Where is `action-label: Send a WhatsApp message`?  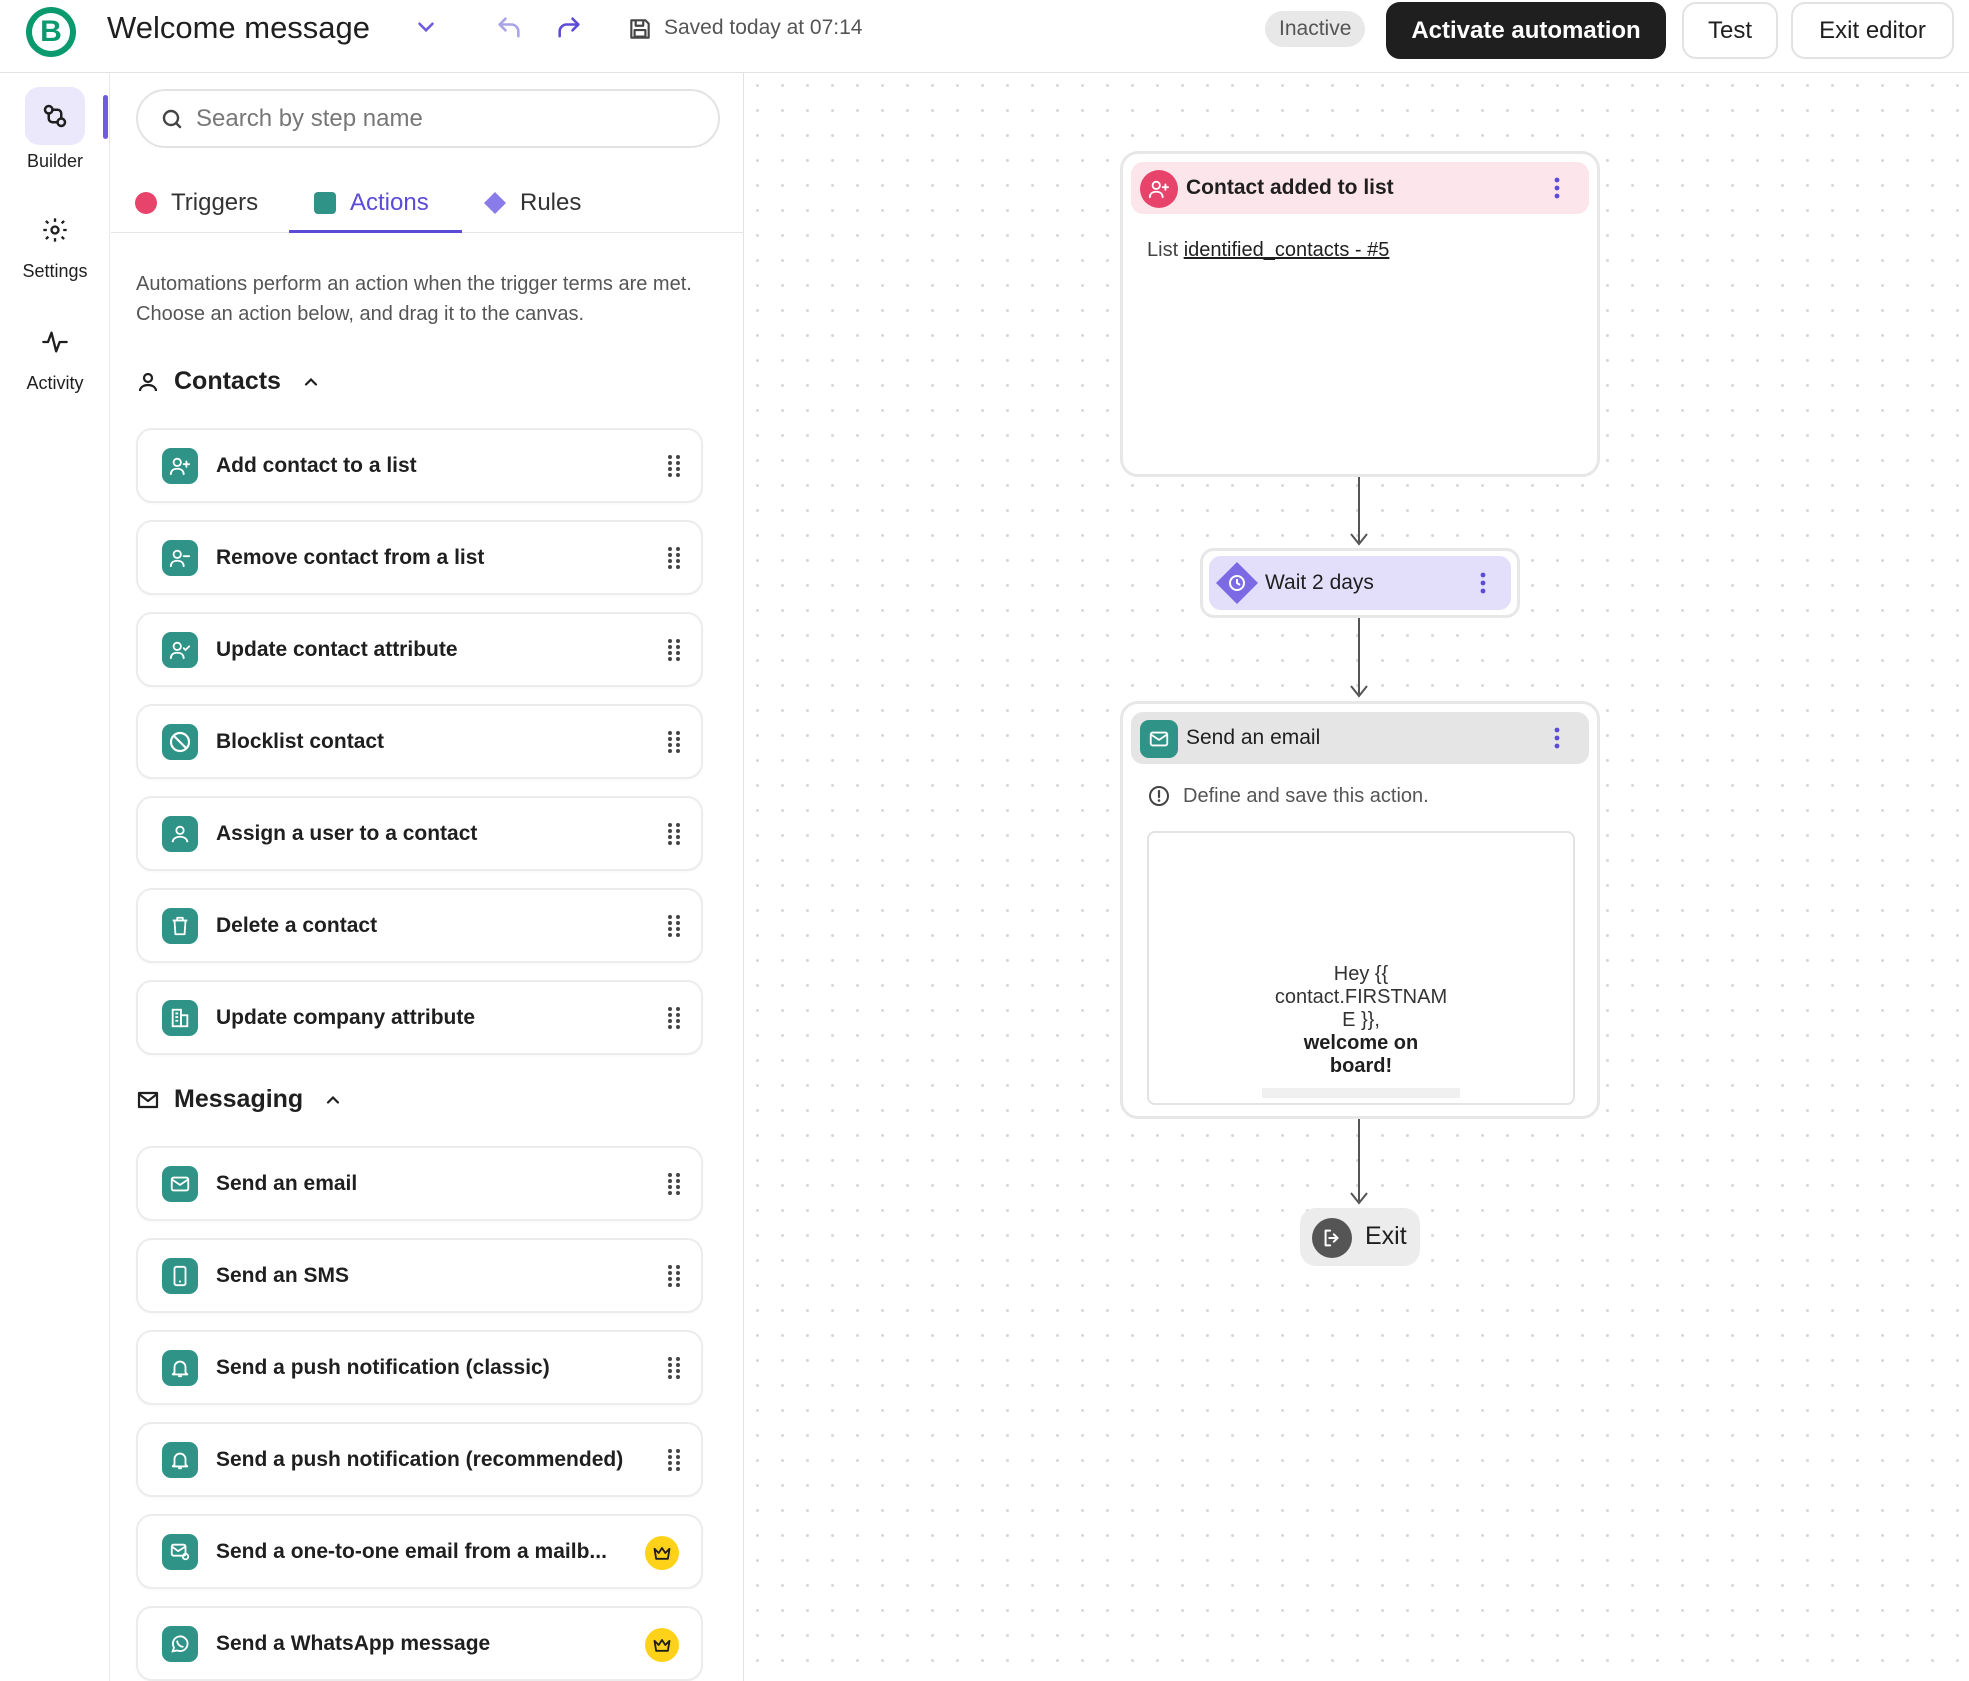 action-label: Send a WhatsApp message is located at coordinates (353, 1643).